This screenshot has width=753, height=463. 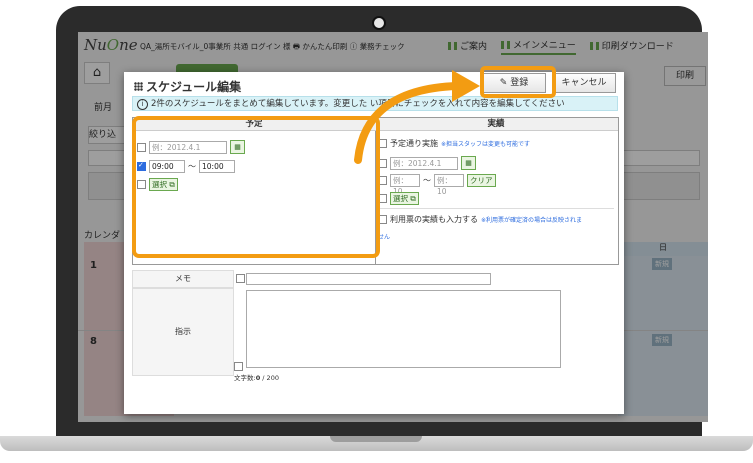 What do you see at coordinates (256, 187) in the screenshot?
I see `plan-highlight-frame` at bounding box center [256, 187].